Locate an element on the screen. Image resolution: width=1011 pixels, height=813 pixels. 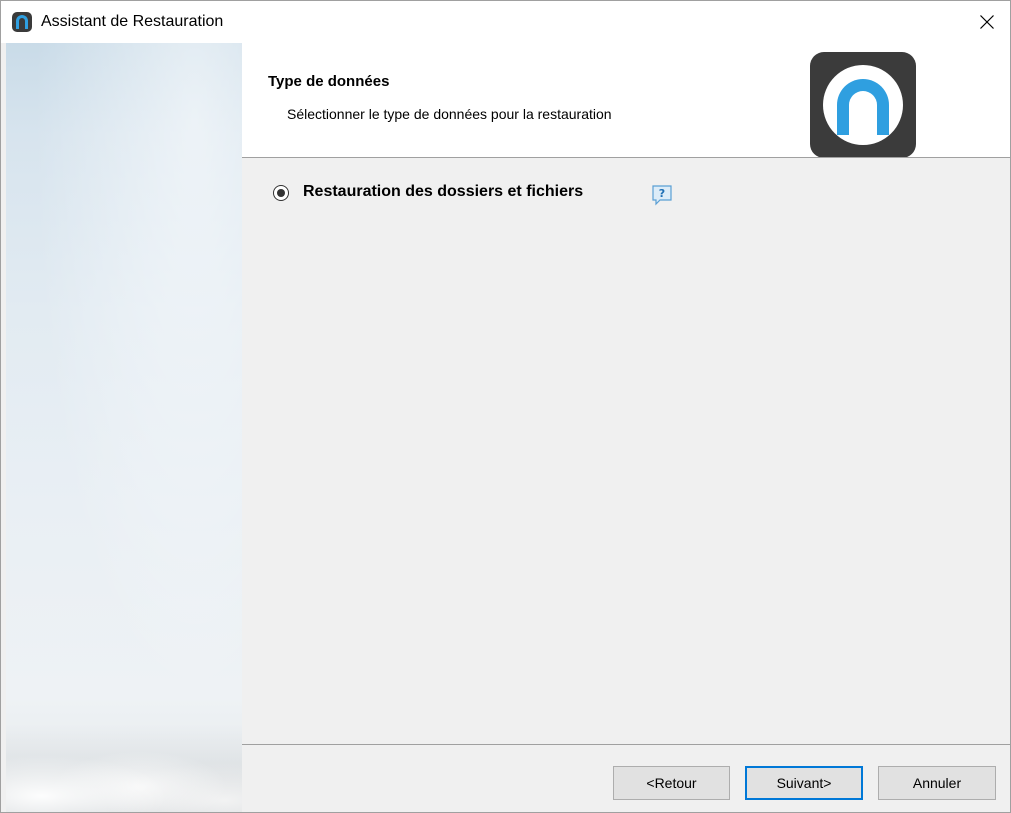
back-button: <Retour is located at coordinates (671, 783).